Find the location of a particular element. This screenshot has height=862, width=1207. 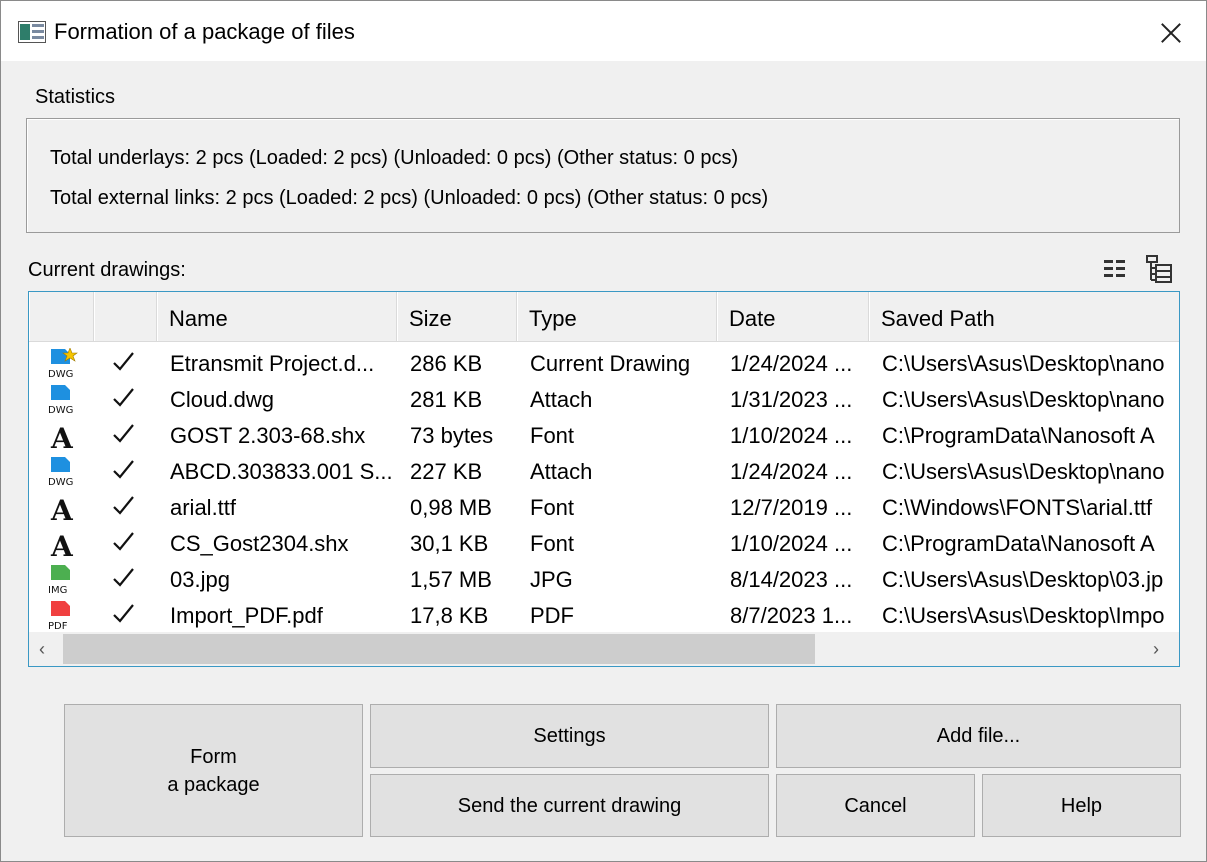

settings-button: Settings is located at coordinates (569, 736).